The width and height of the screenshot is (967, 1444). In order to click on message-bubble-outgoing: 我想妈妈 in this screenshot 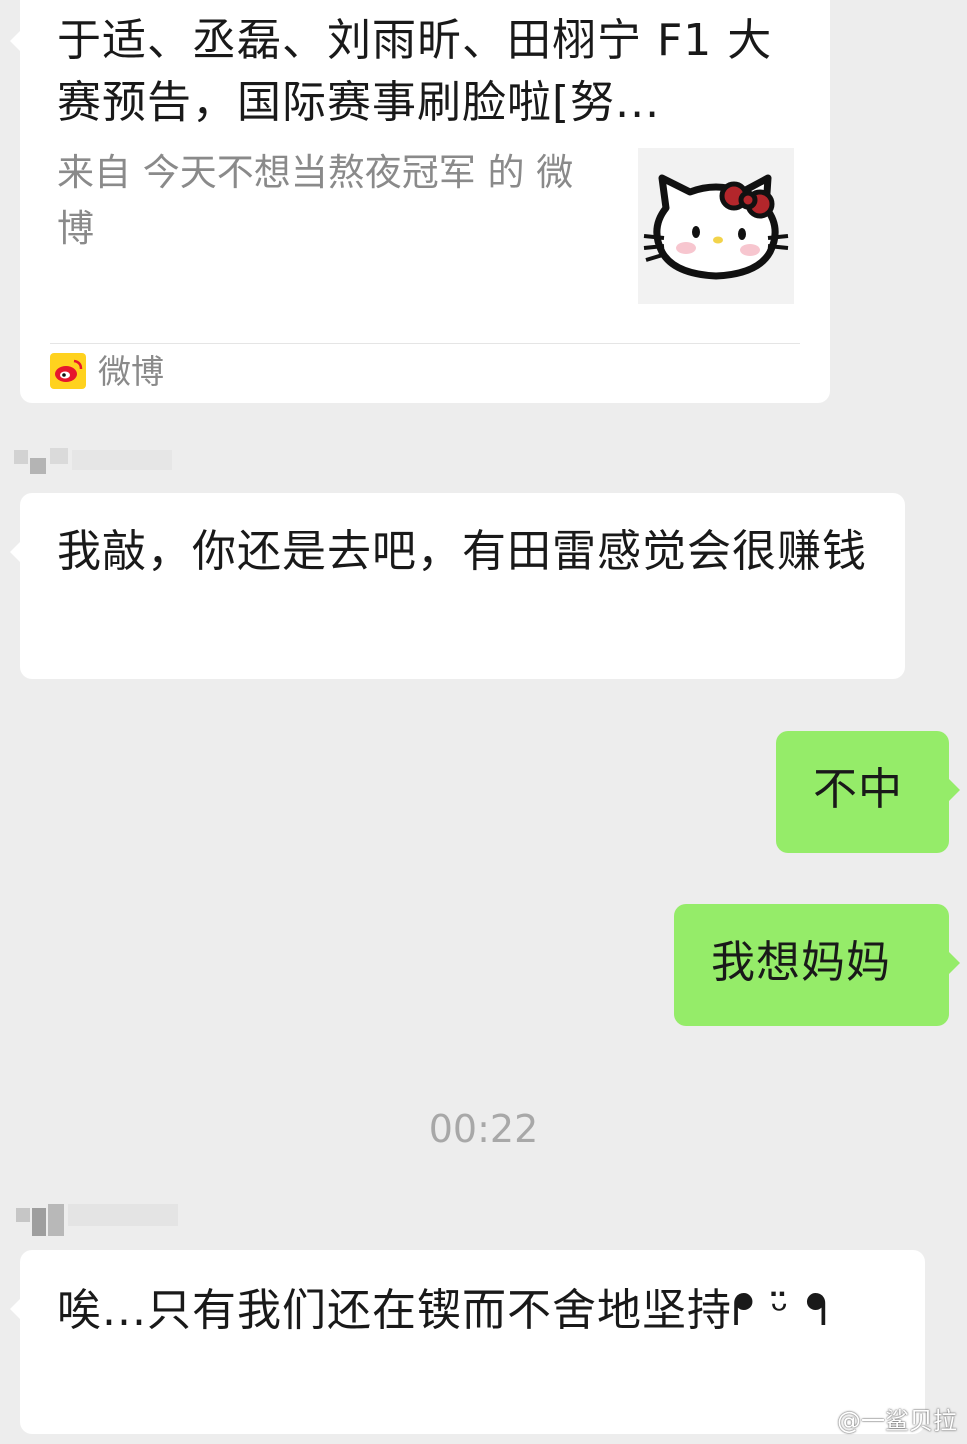, I will do `click(817, 965)`.